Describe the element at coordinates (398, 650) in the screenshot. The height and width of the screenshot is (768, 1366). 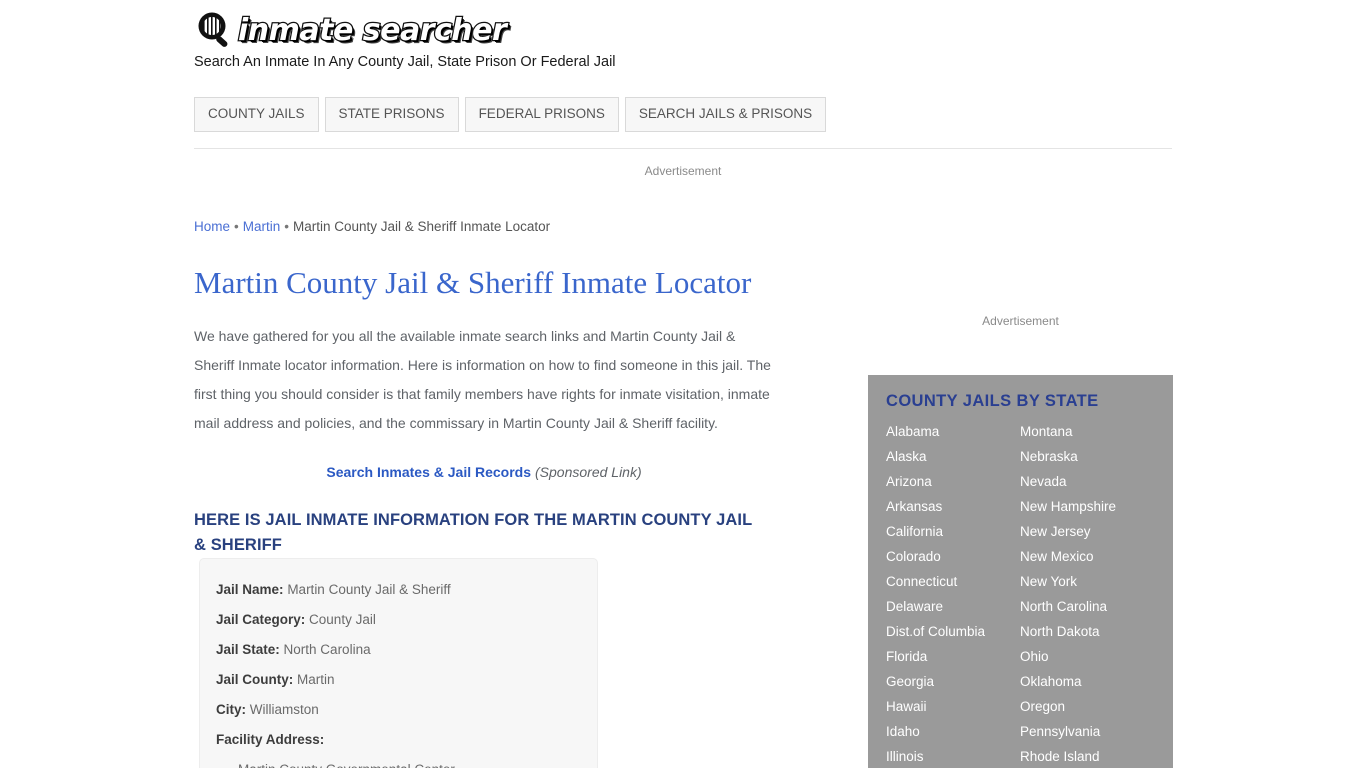
I see `info-row-jail-state: Jail State: North Carolina` at that location.